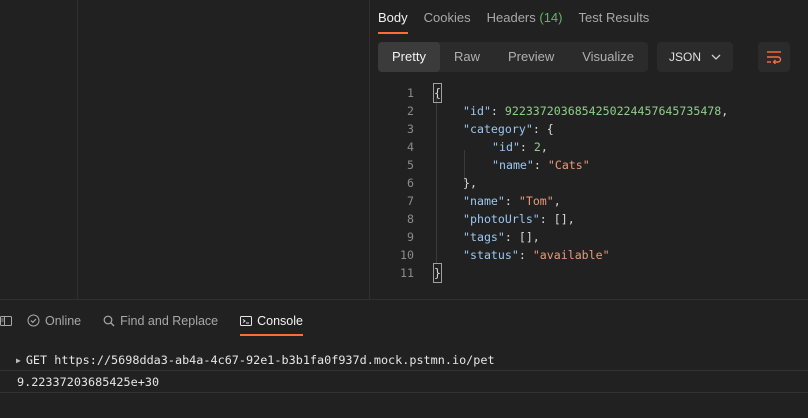  Describe the element at coordinates (511, 17) in the screenshot. I see `tab-headers-label: Headers` at that location.